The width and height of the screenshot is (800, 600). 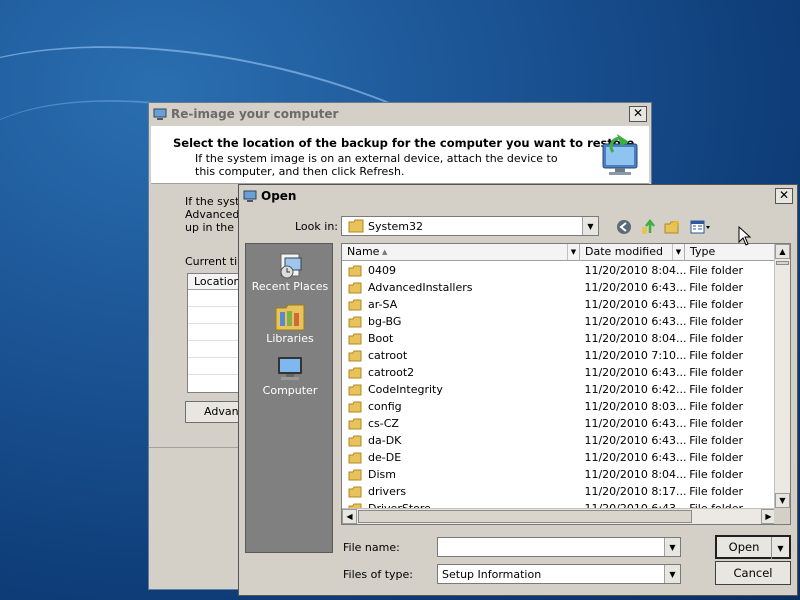 I want to click on table-row: cs-CZ 11/20/2010 6:43... File folder, so click(x=559, y=423).